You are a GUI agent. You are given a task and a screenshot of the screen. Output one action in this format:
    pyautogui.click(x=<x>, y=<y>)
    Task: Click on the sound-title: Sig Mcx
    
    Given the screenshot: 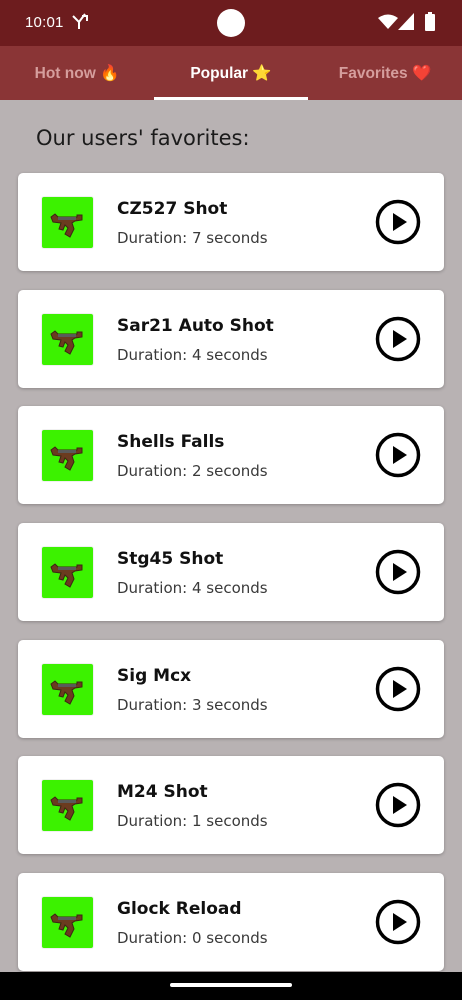 What is the action you would take?
    pyautogui.click(x=154, y=676)
    